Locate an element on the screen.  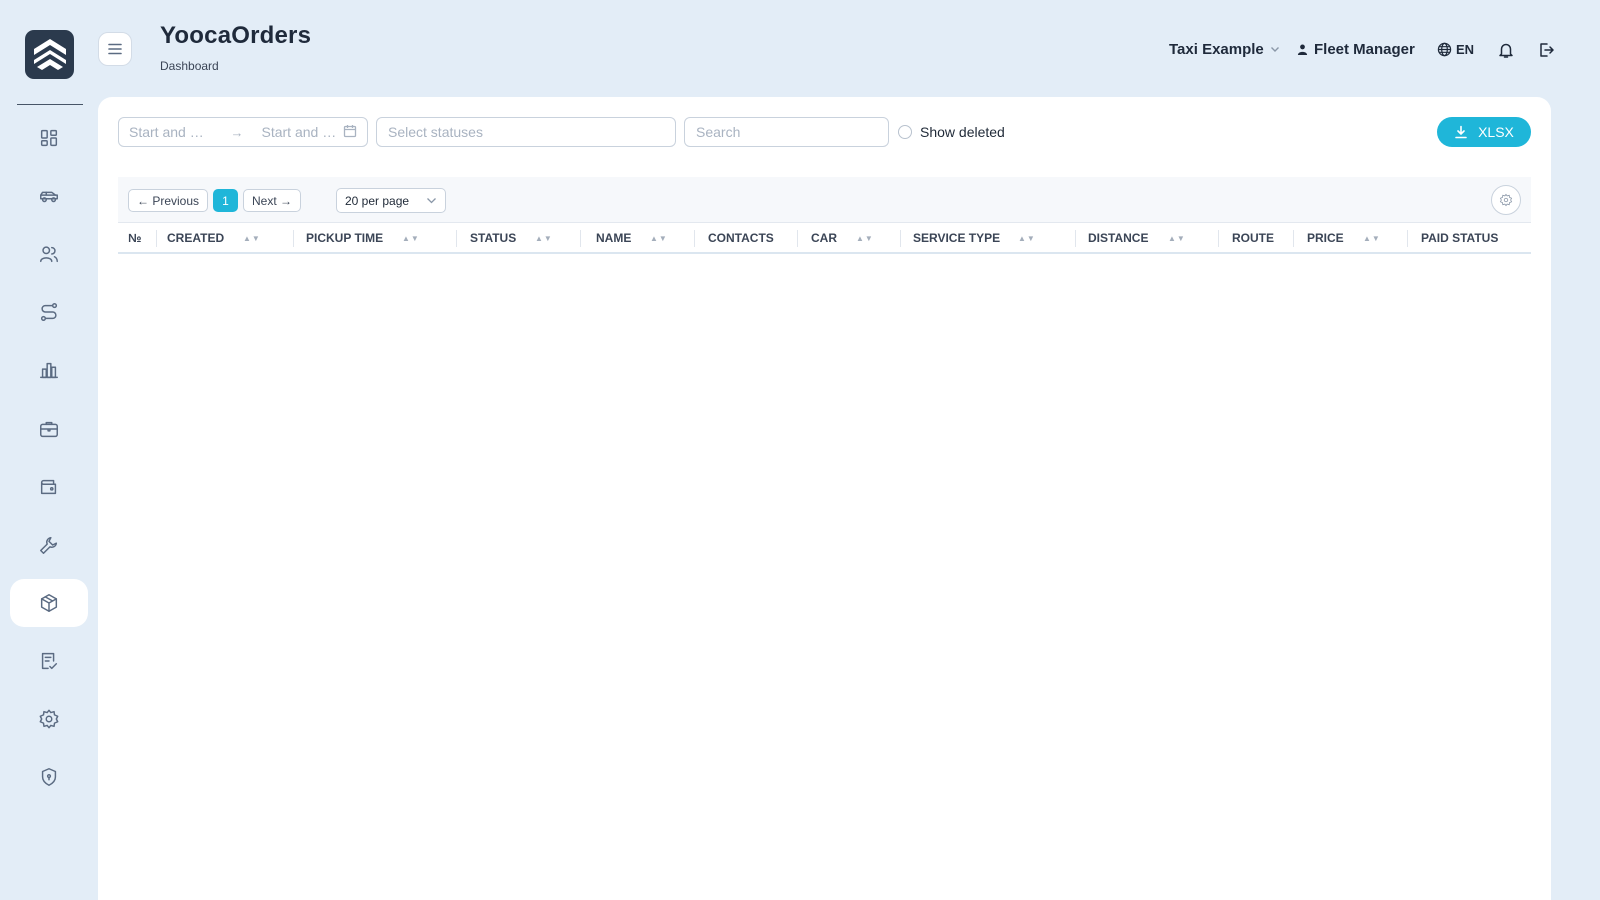
range-arrow-icon: → is located at coordinates (237, 132).